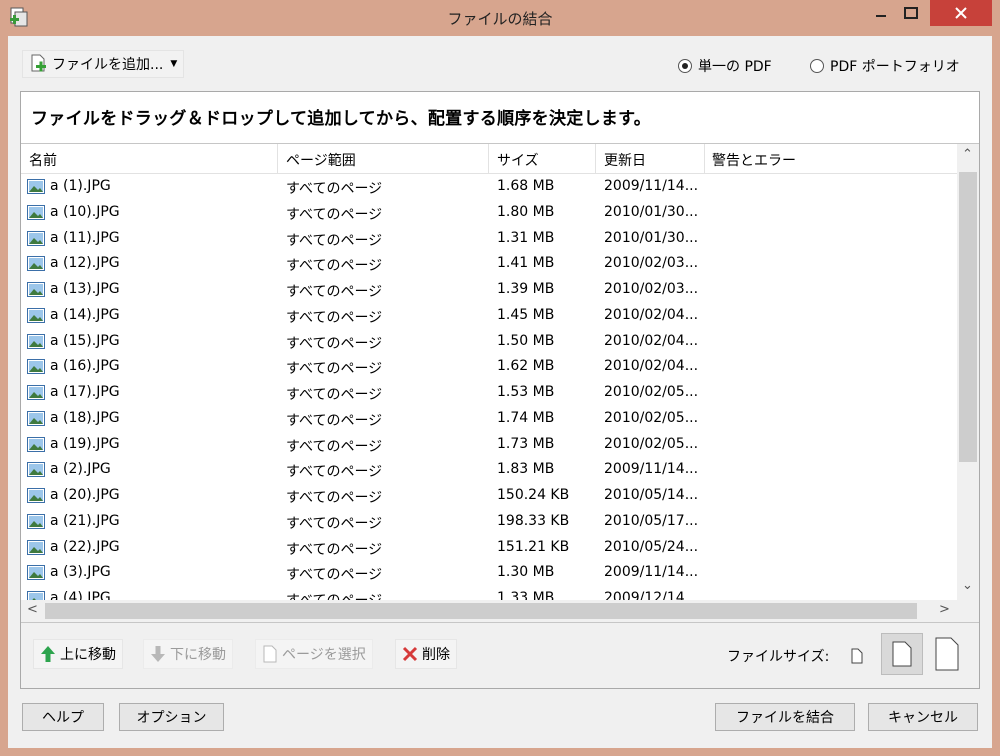 This screenshot has height=756, width=1000. Describe the element at coordinates (967, 154) in the screenshot. I see `scroll-up-icon: ⌃` at that location.